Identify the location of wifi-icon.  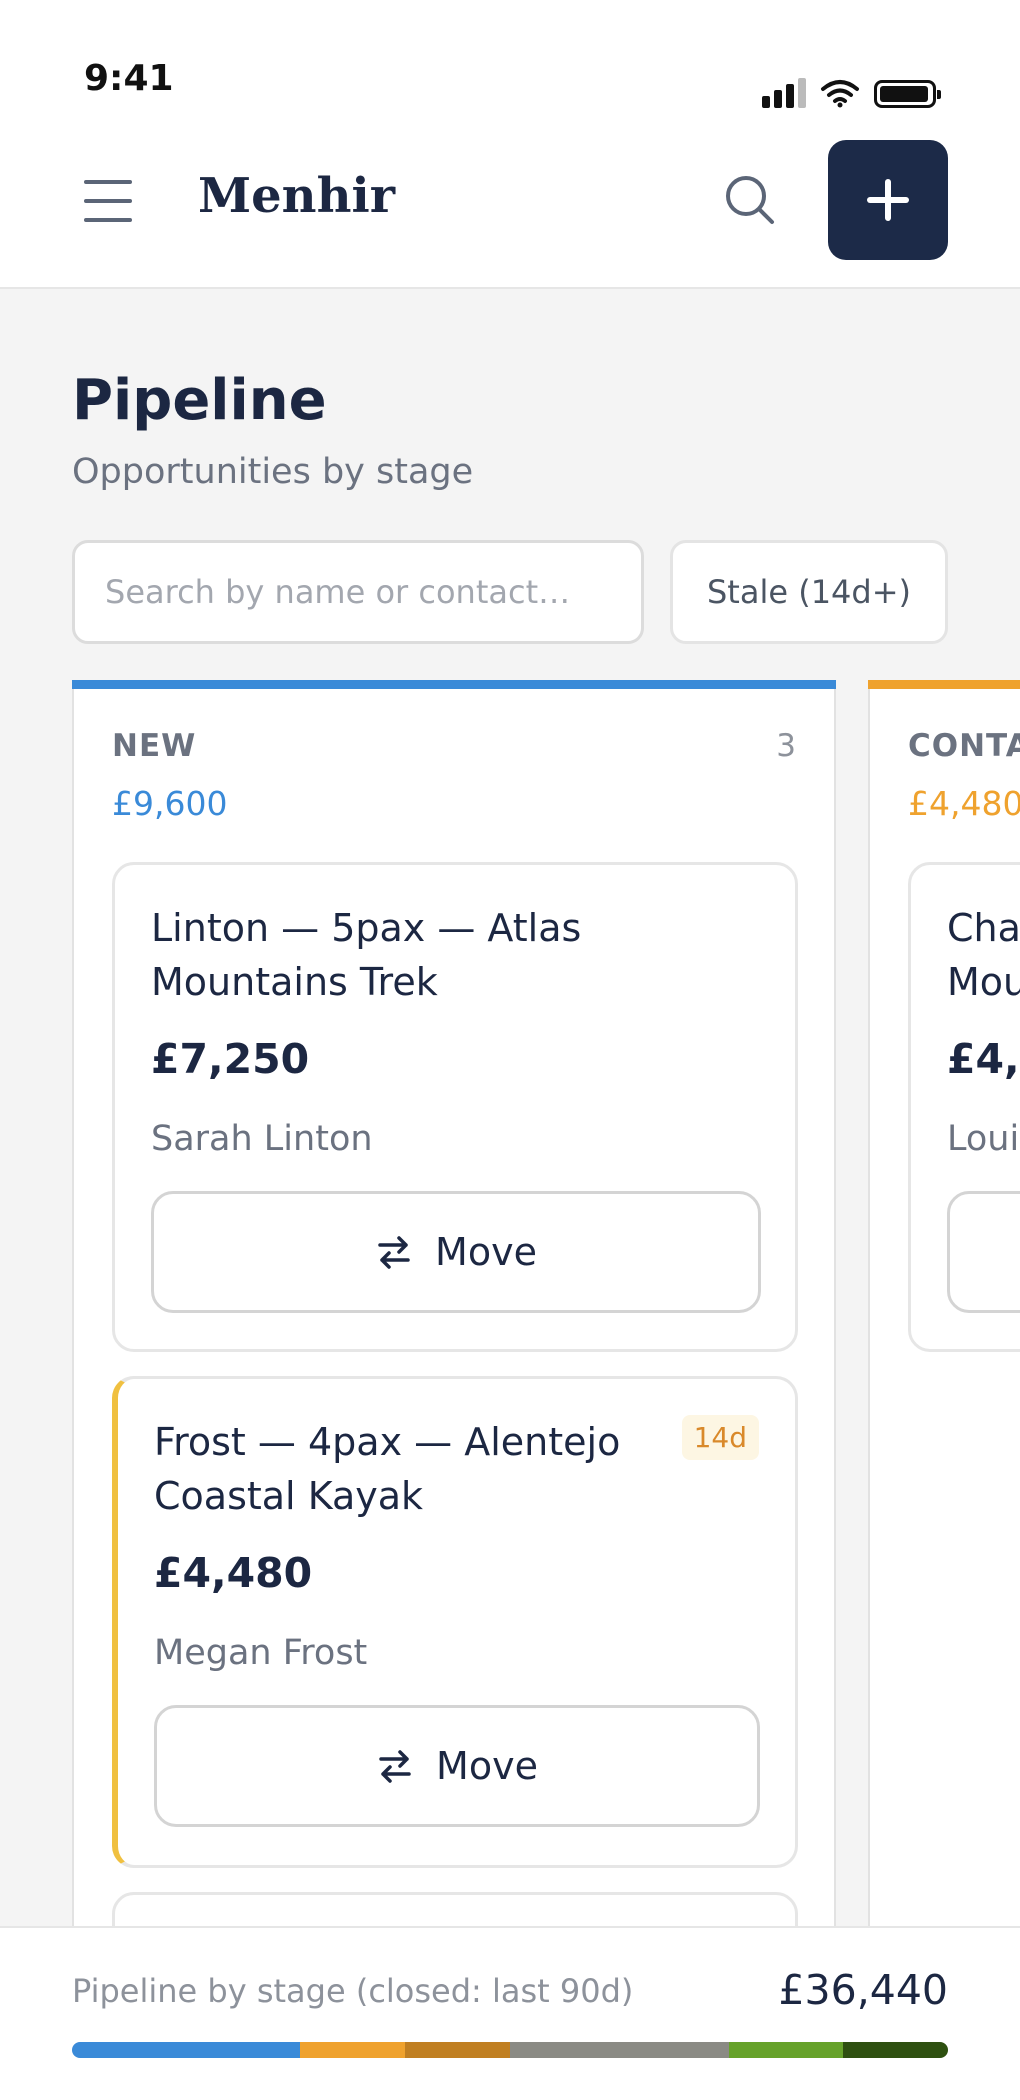
(840, 94).